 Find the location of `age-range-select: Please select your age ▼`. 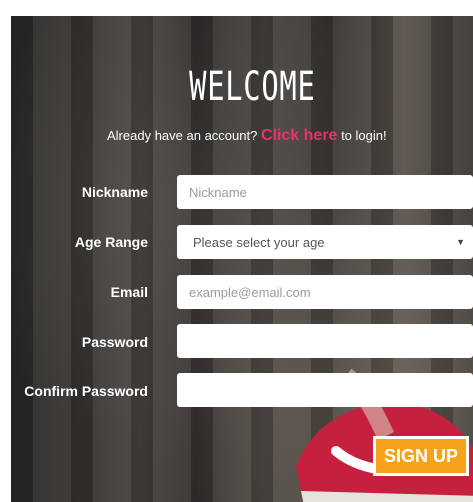

age-range-select: Please select your age ▼ is located at coordinates (325, 242).